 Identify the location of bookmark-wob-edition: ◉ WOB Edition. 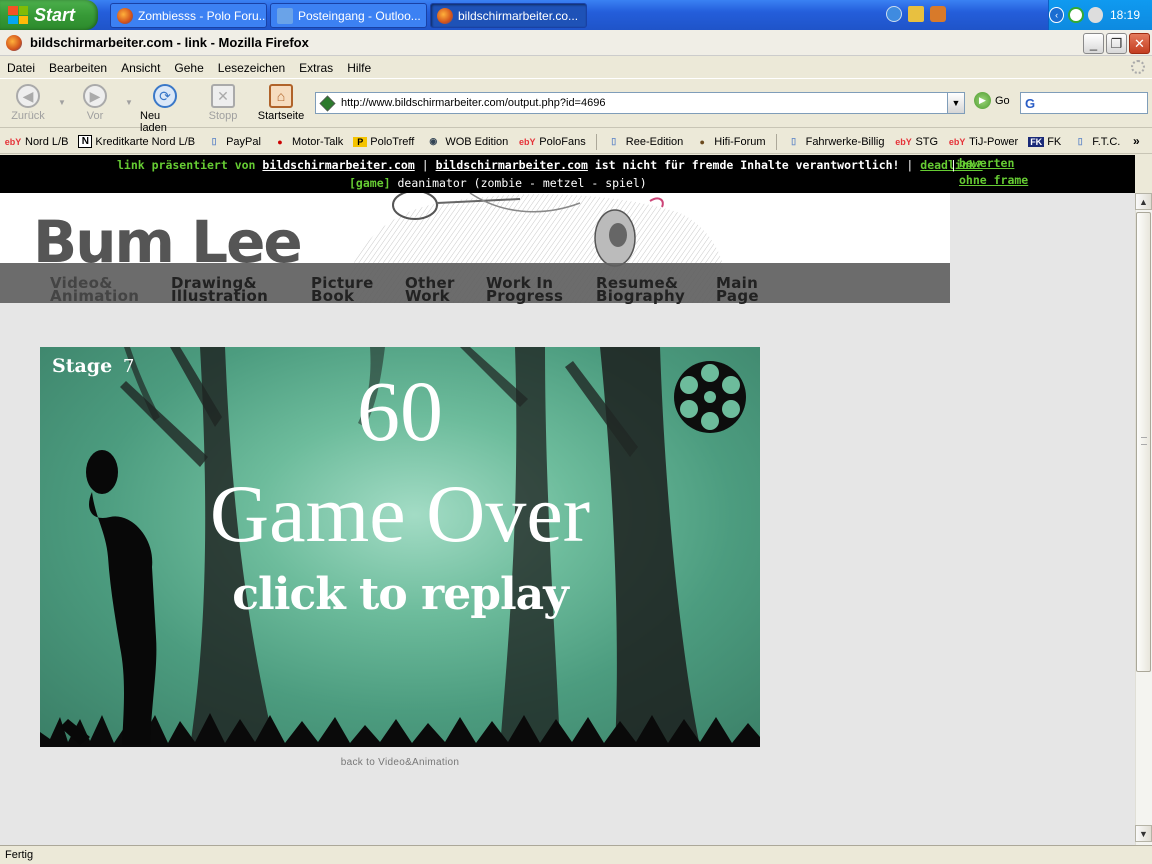
(466, 142).